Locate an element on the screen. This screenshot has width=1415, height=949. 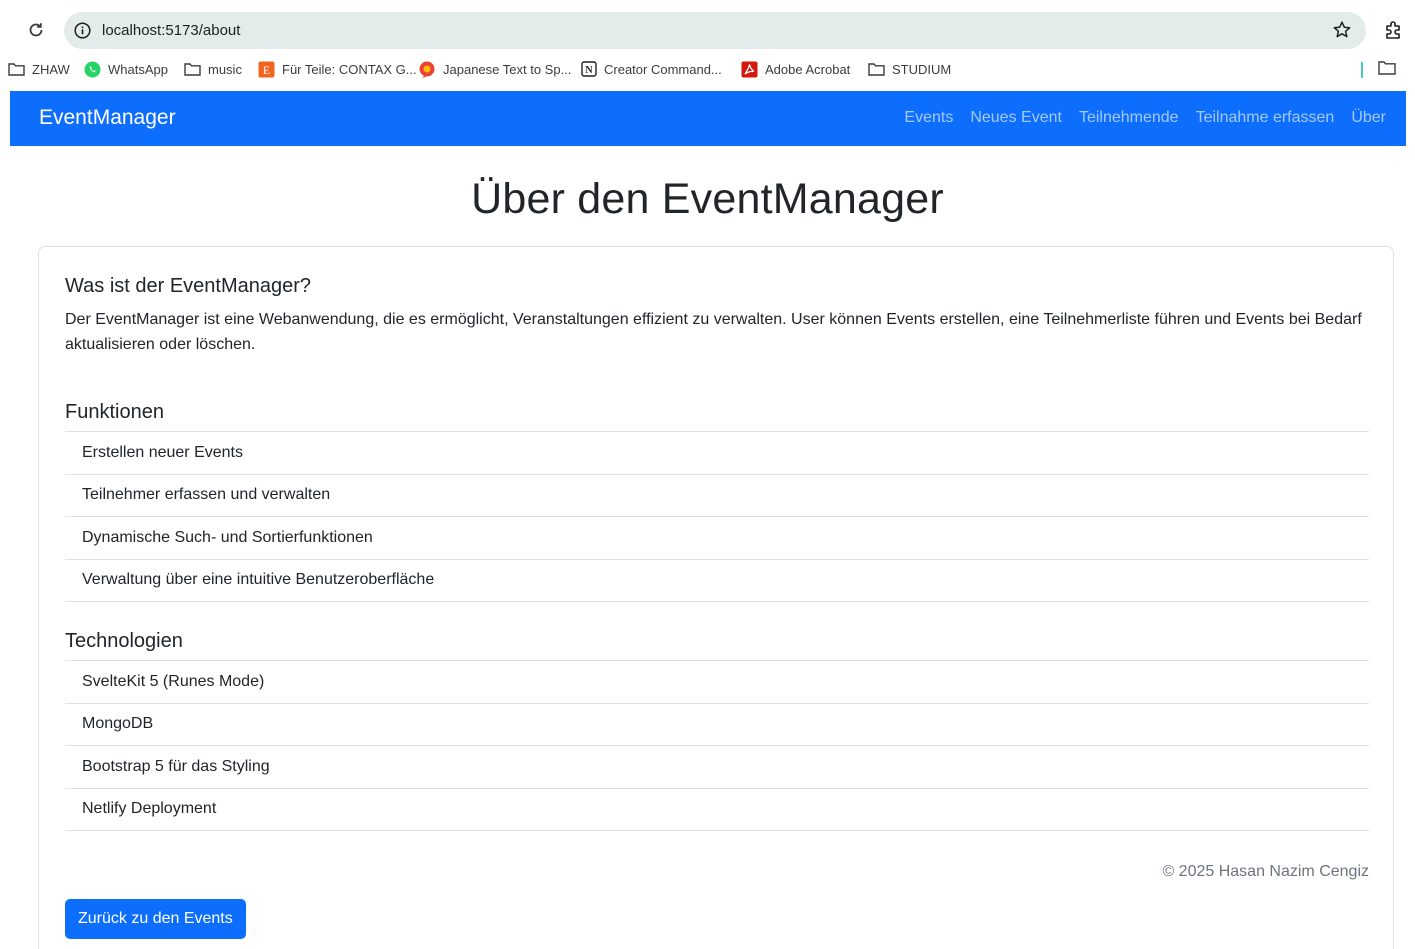
svg-text: N is located at coordinates (589, 70).